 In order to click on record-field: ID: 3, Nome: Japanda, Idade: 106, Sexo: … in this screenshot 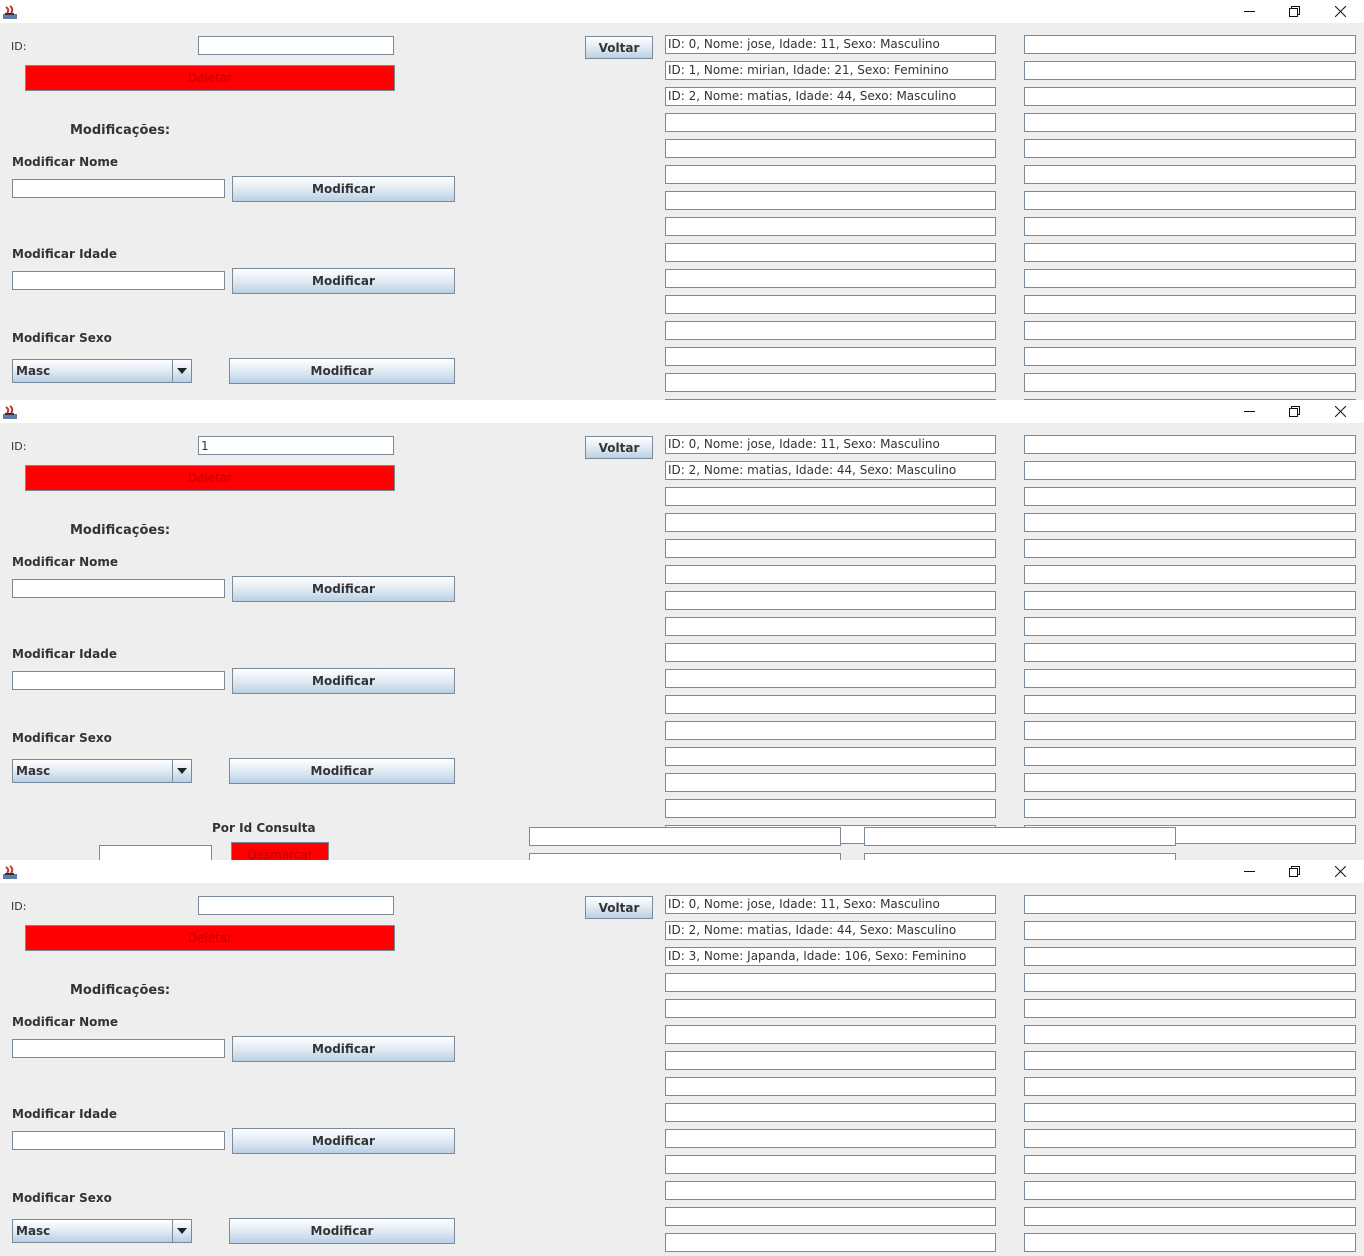, I will do `click(830, 956)`.